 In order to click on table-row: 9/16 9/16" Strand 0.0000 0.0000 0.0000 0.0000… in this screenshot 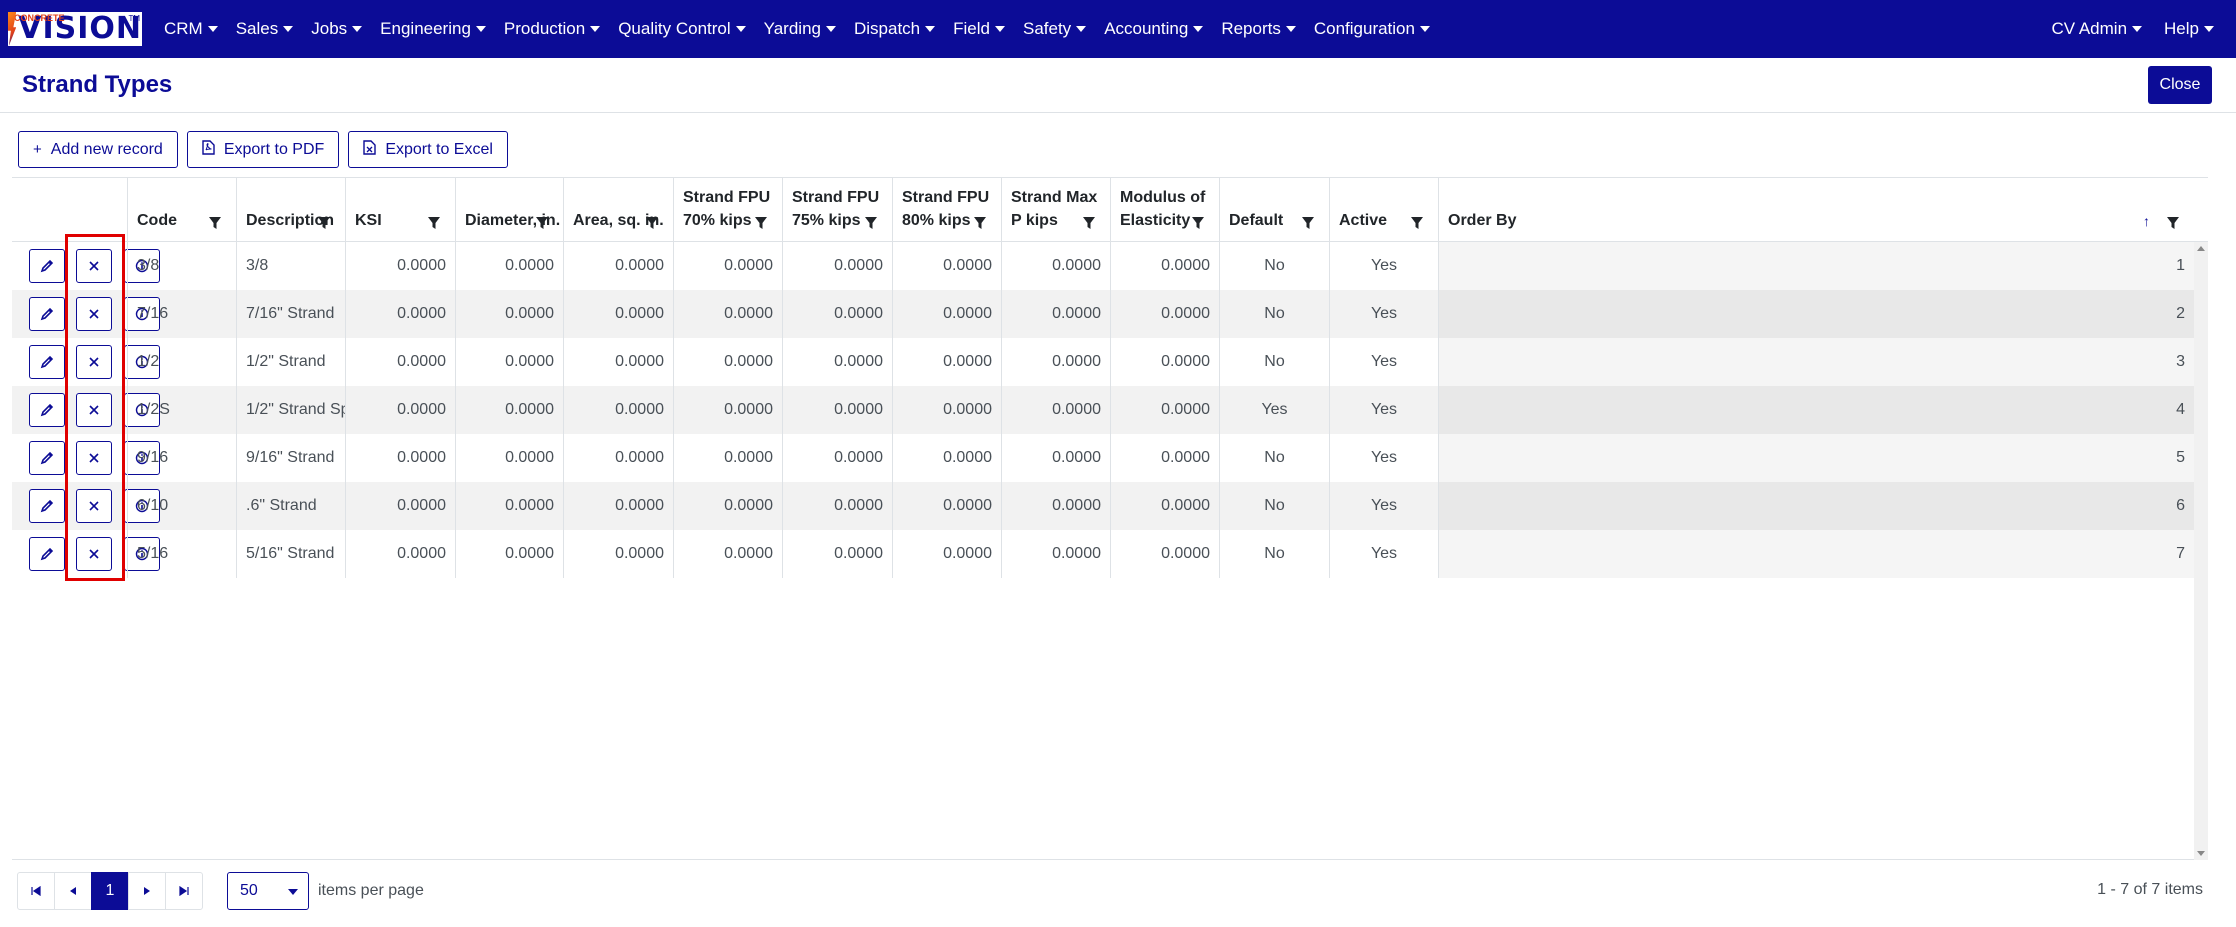, I will do `click(1110, 458)`.